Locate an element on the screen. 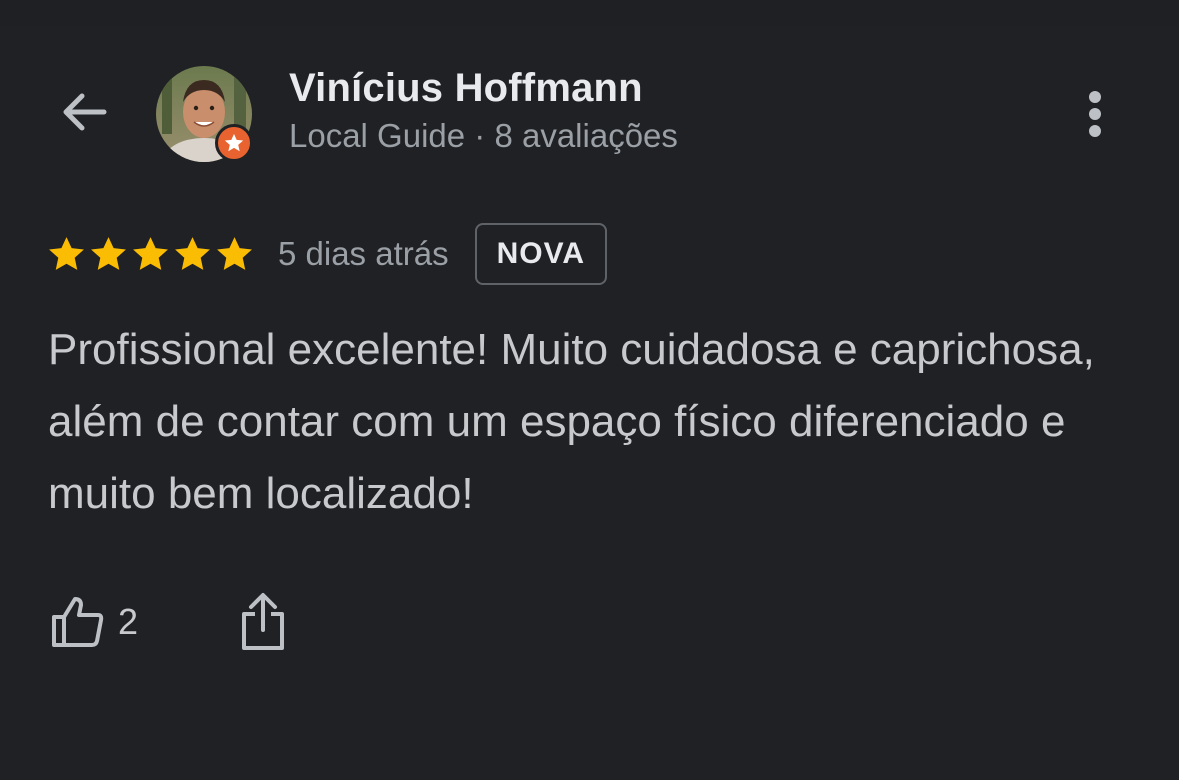 Image resolution: width=1179 pixels, height=780 pixels. new-badge: NOVA is located at coordinates (541, 254).